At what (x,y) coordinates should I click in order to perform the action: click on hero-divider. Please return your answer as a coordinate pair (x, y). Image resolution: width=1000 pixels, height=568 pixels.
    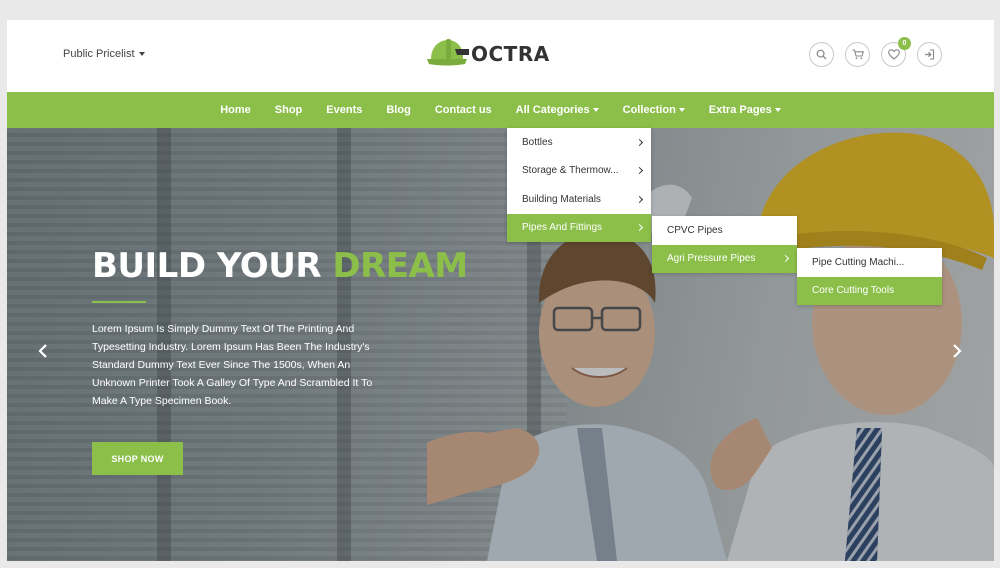
    Looking at the image, I should click on (119, 302).